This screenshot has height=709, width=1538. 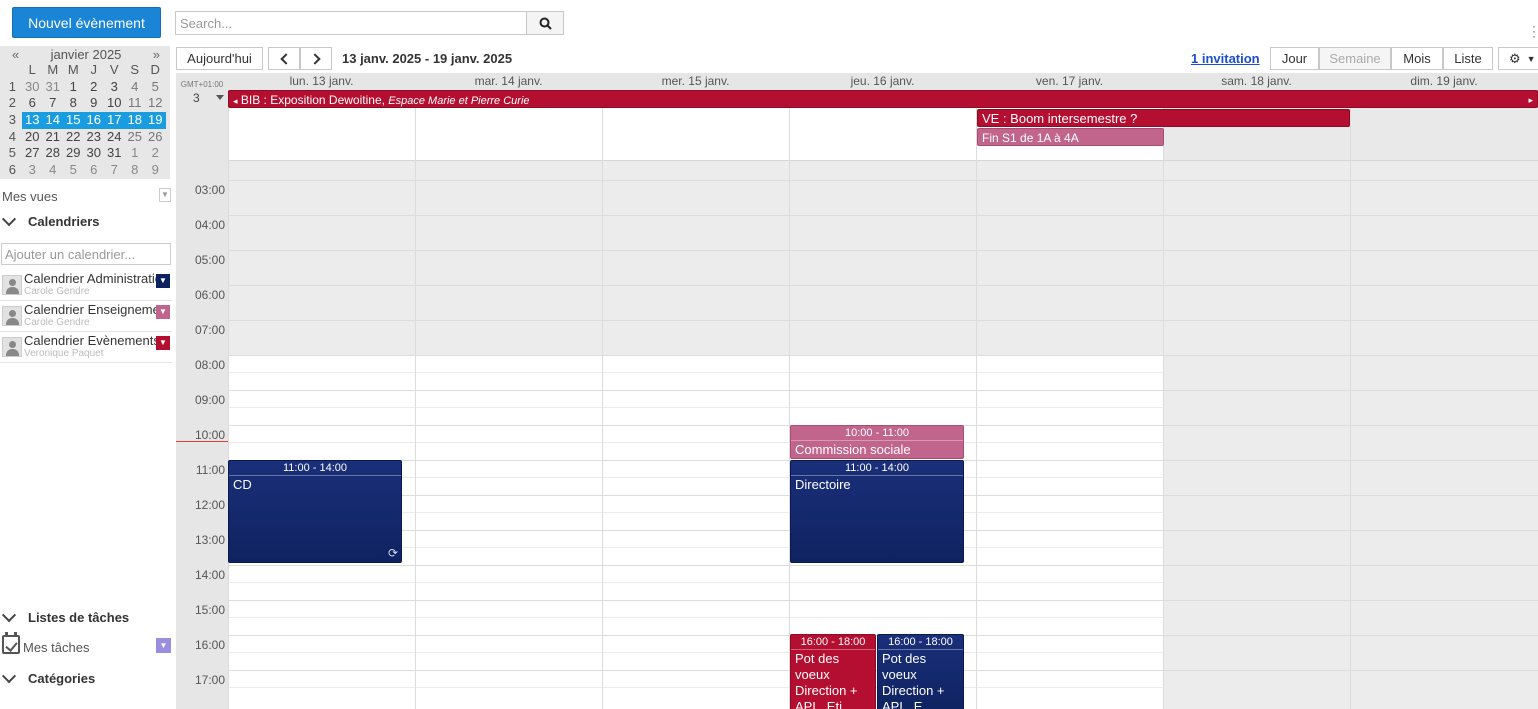 I want to click on week-number: 2, so click(x=11, y=103).